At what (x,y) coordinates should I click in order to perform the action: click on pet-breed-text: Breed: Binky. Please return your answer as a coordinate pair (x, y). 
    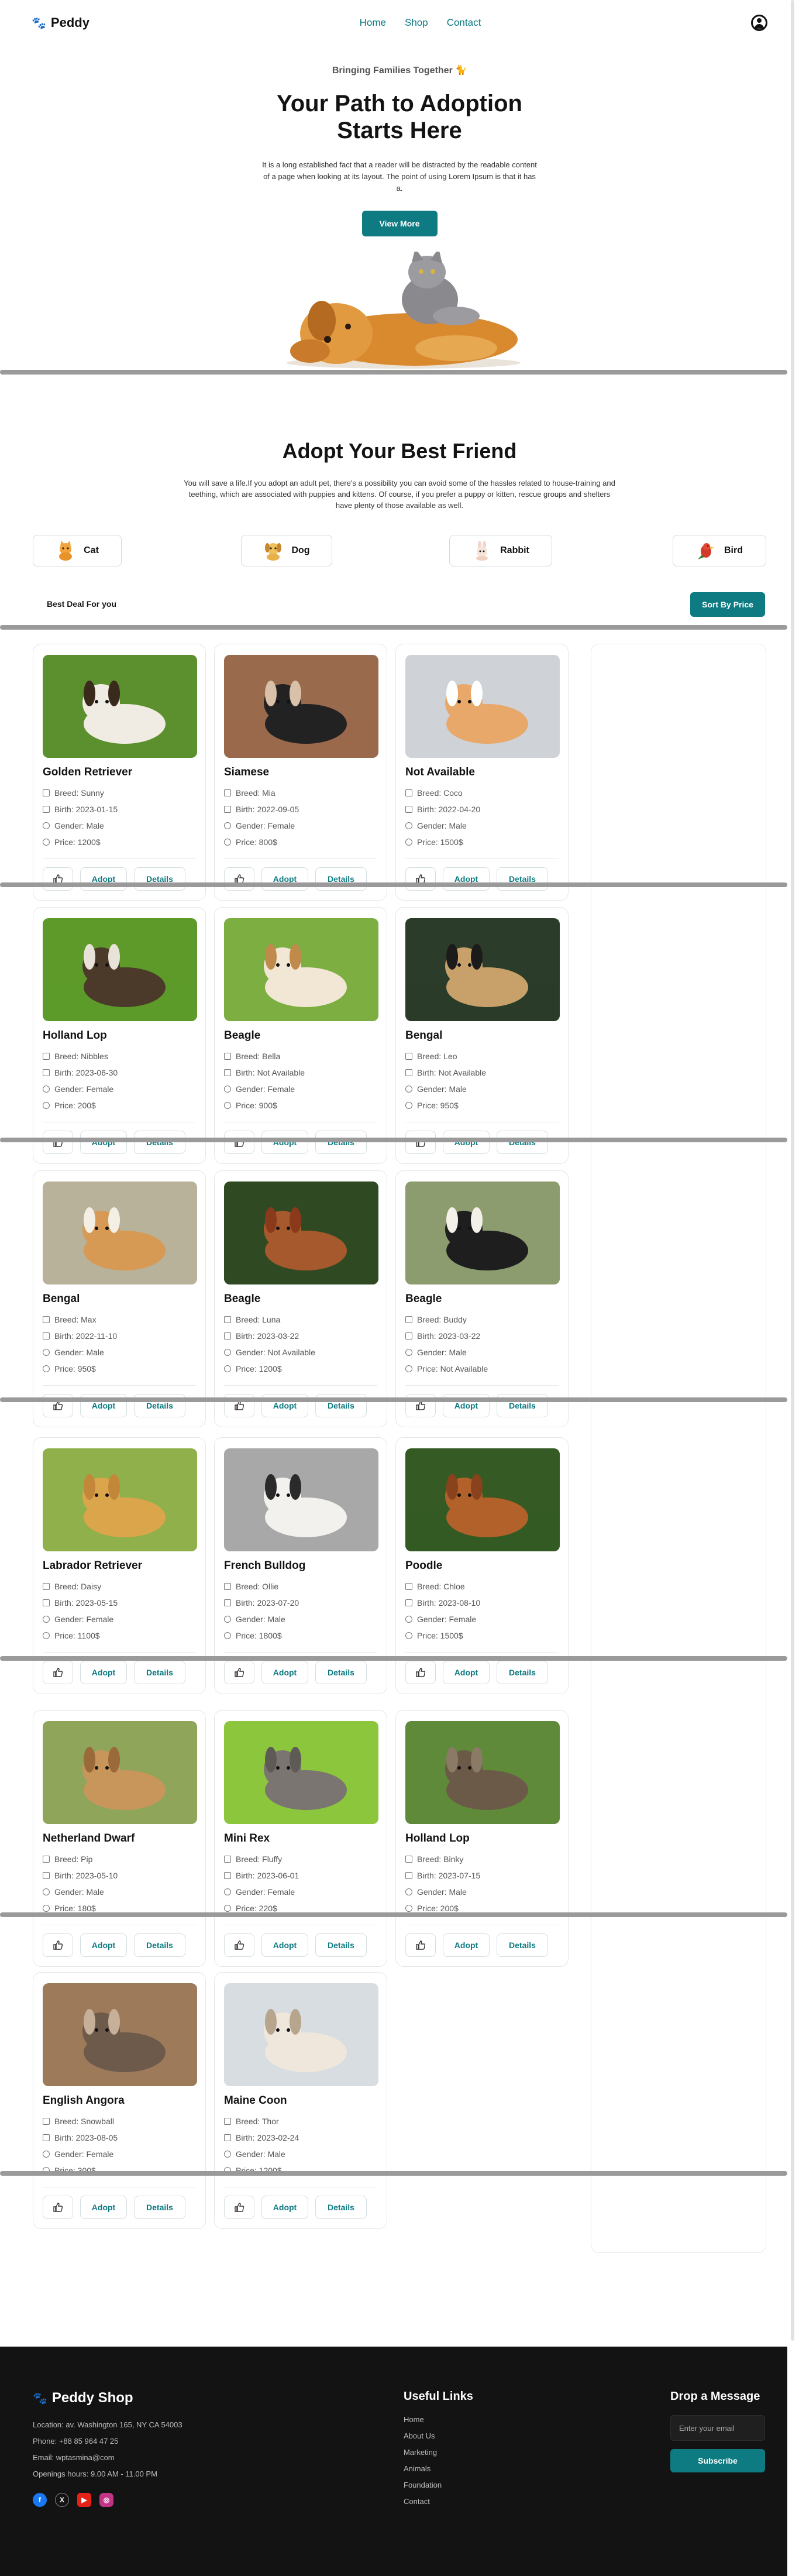
    Looking at the image, I should click on (440, 1859).